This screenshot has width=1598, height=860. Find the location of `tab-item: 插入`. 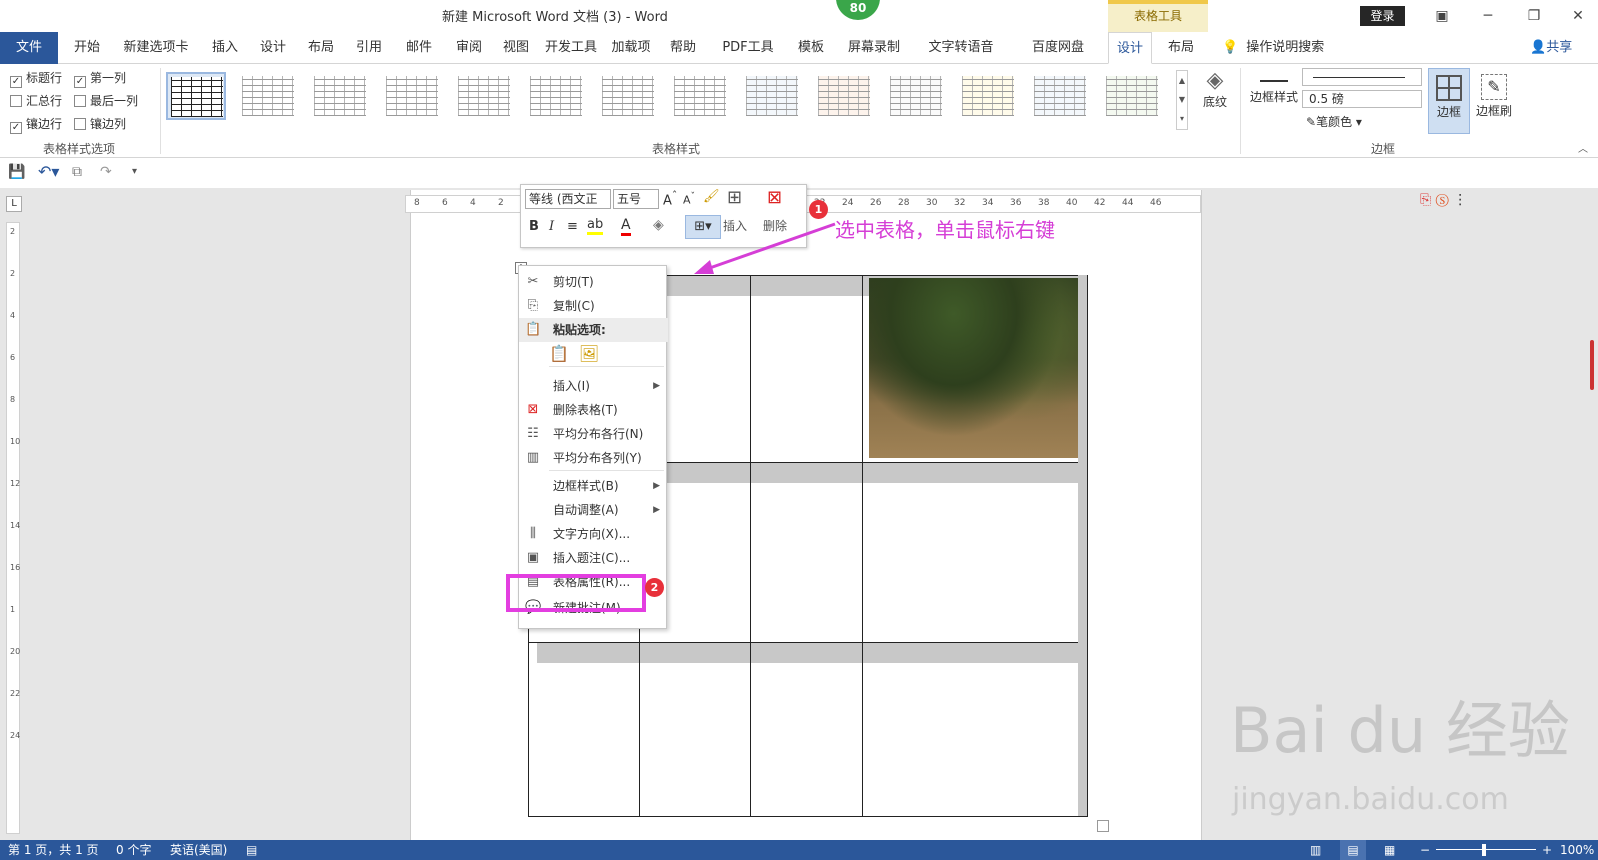

tab-item: 插入 is located at coordinates (225, 48).